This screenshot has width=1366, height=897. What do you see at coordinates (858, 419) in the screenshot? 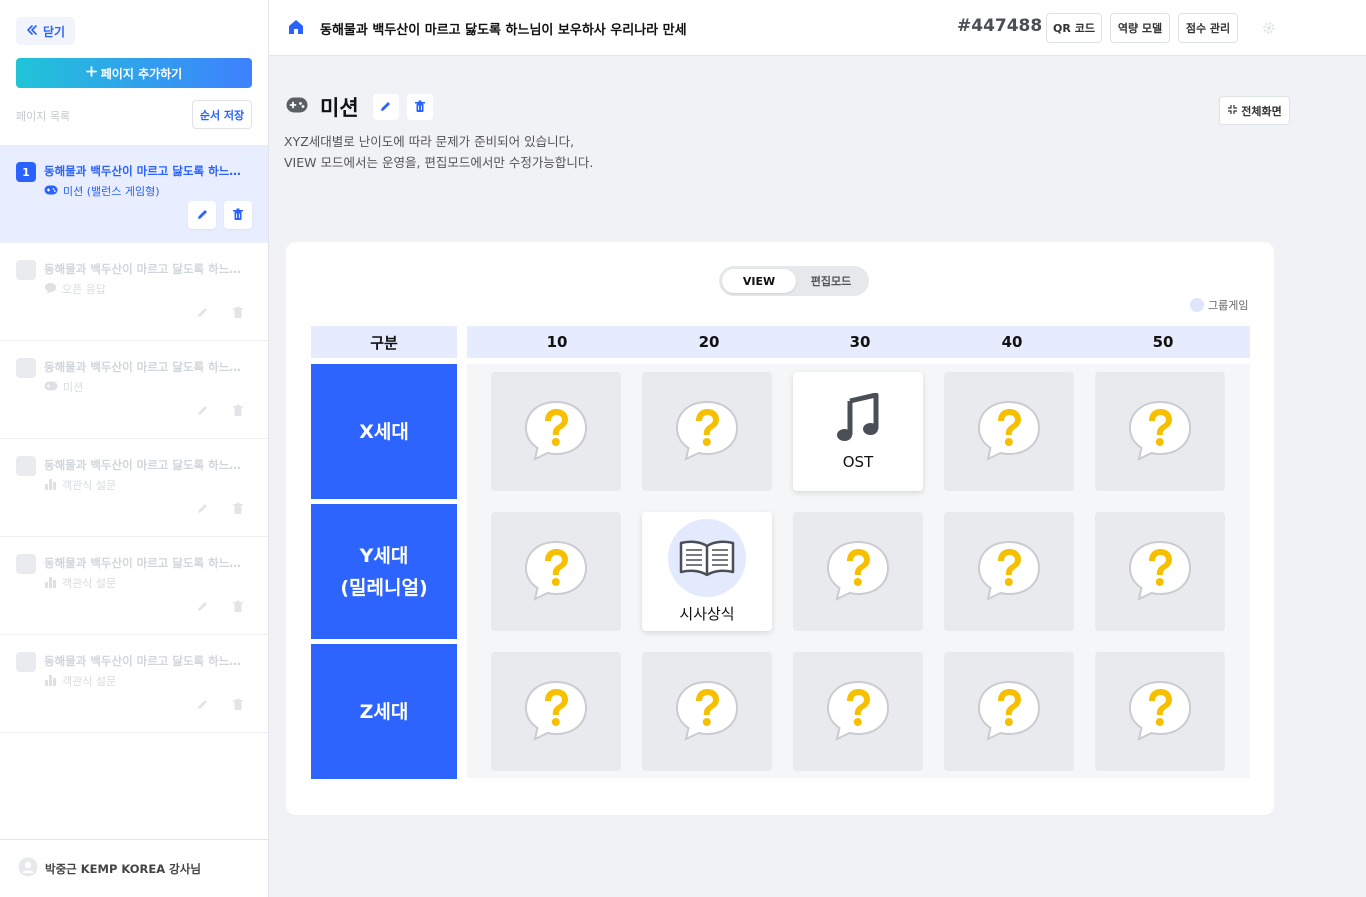
I see `music-note-icon` at bounding box center [858, 419].